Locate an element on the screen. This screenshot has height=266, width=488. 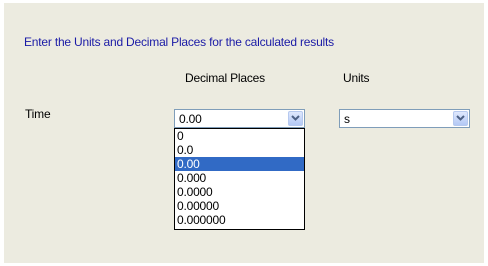
decimal-places-dropdown-list: 0 0.0 0.00 0.000 0.0000 0.00000 0.000000 is located at coordinates (239, 179).